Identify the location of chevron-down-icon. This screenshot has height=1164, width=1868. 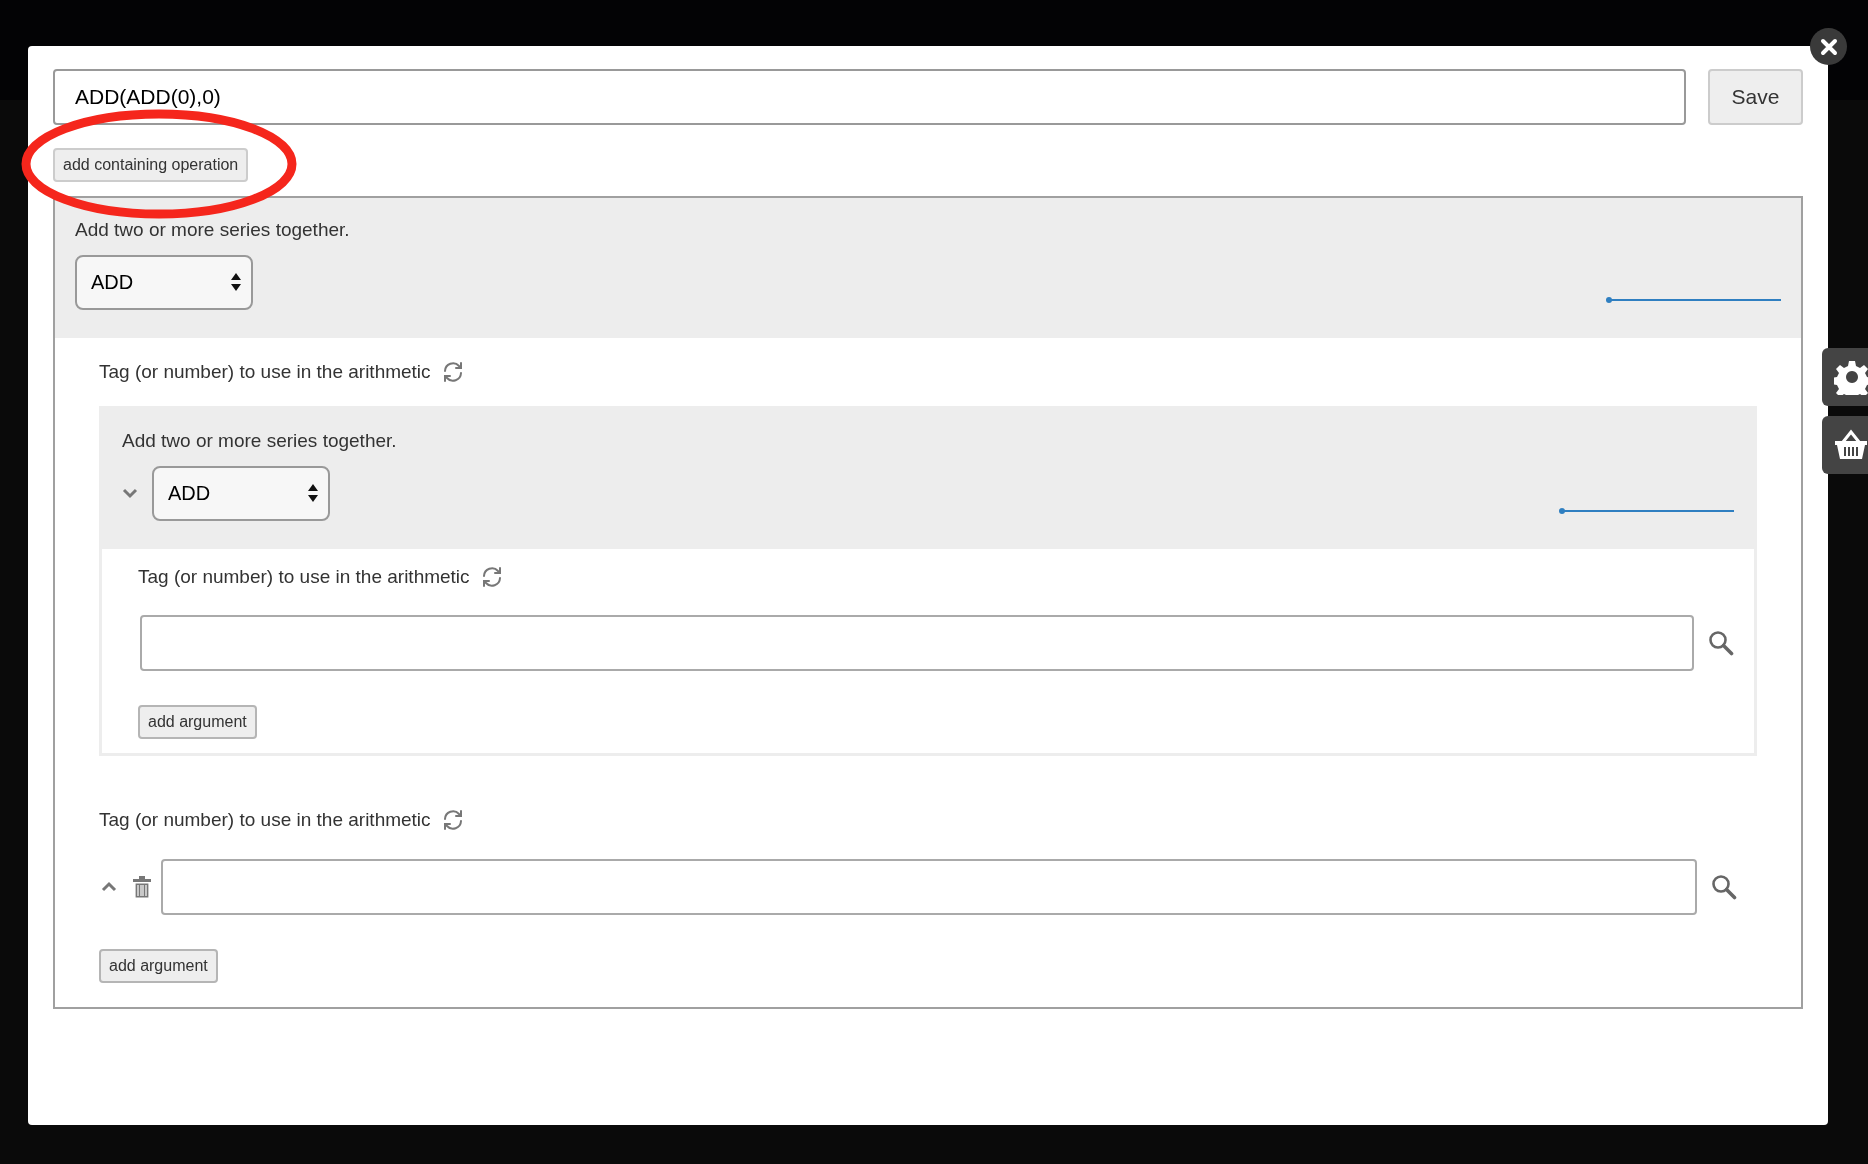
(130, 493).